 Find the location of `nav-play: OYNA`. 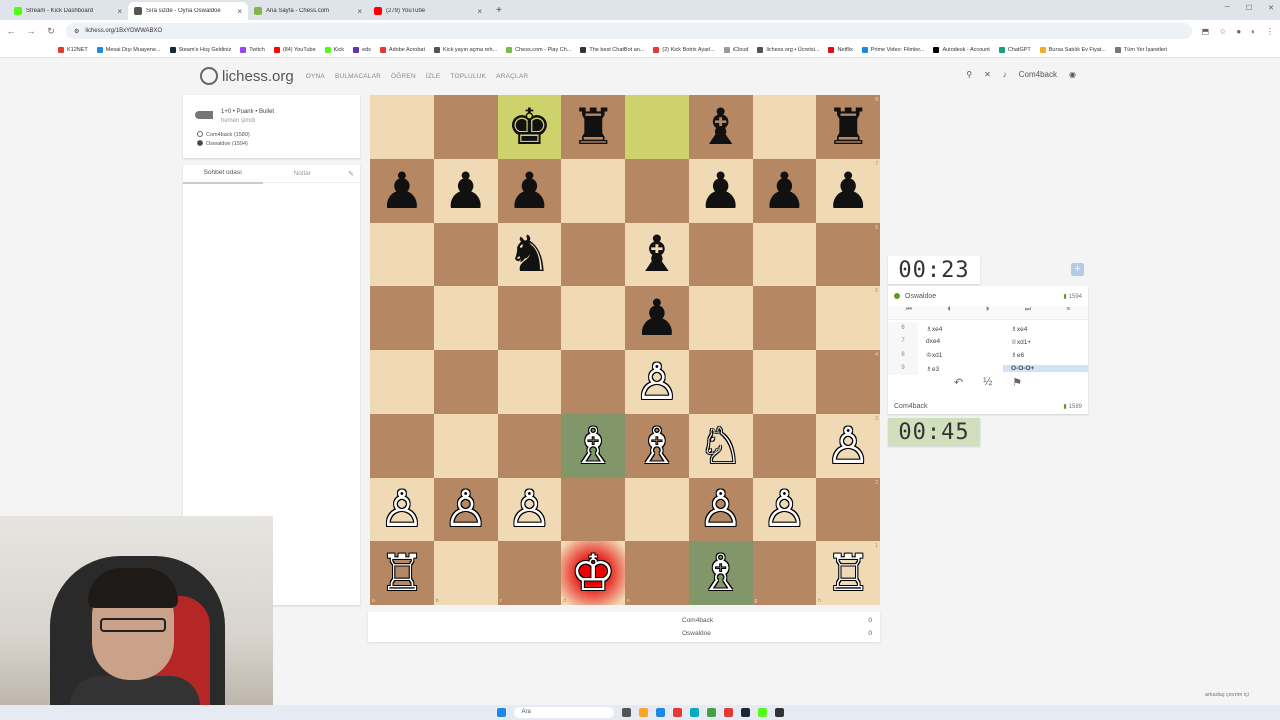

nav-play: OYNA is located at coordinates (315, 76).